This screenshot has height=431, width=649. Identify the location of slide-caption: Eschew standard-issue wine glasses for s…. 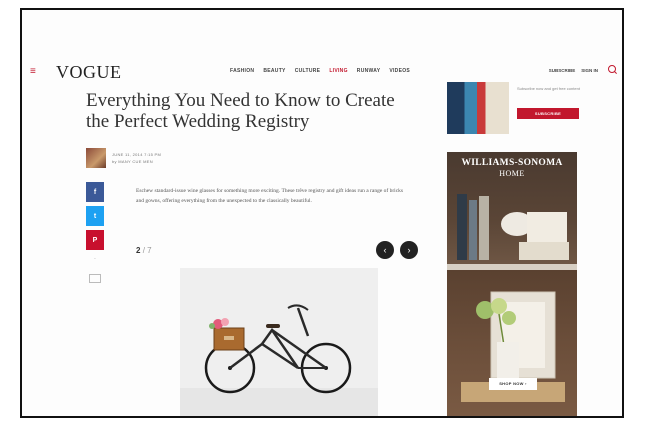
(270, 196).